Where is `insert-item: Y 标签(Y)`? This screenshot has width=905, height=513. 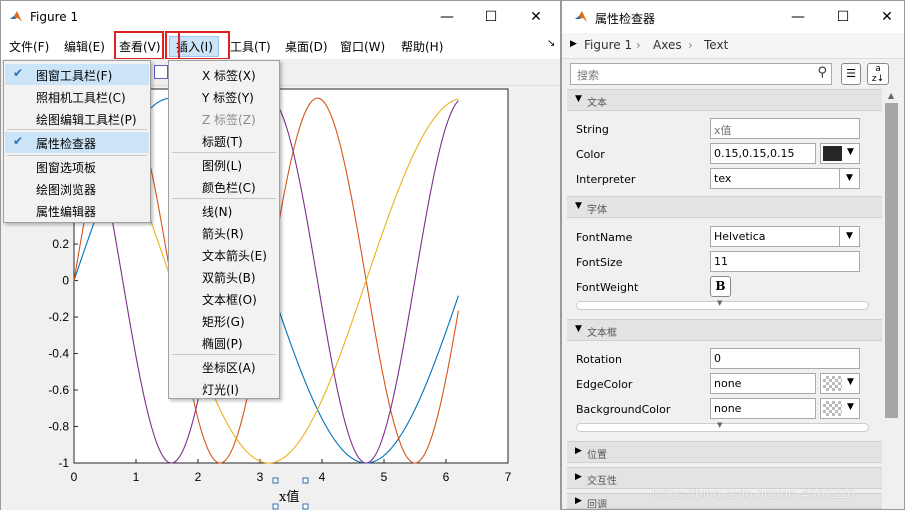 insert-item: Y 标签(Y) is located at coordinates (228, 97).